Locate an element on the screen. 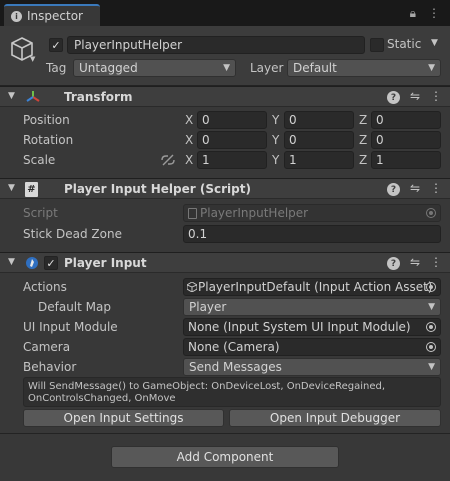 The image size is (450, 481). helper-tools: ? ⇋ ⋮ is located at coordinates (414, 188).